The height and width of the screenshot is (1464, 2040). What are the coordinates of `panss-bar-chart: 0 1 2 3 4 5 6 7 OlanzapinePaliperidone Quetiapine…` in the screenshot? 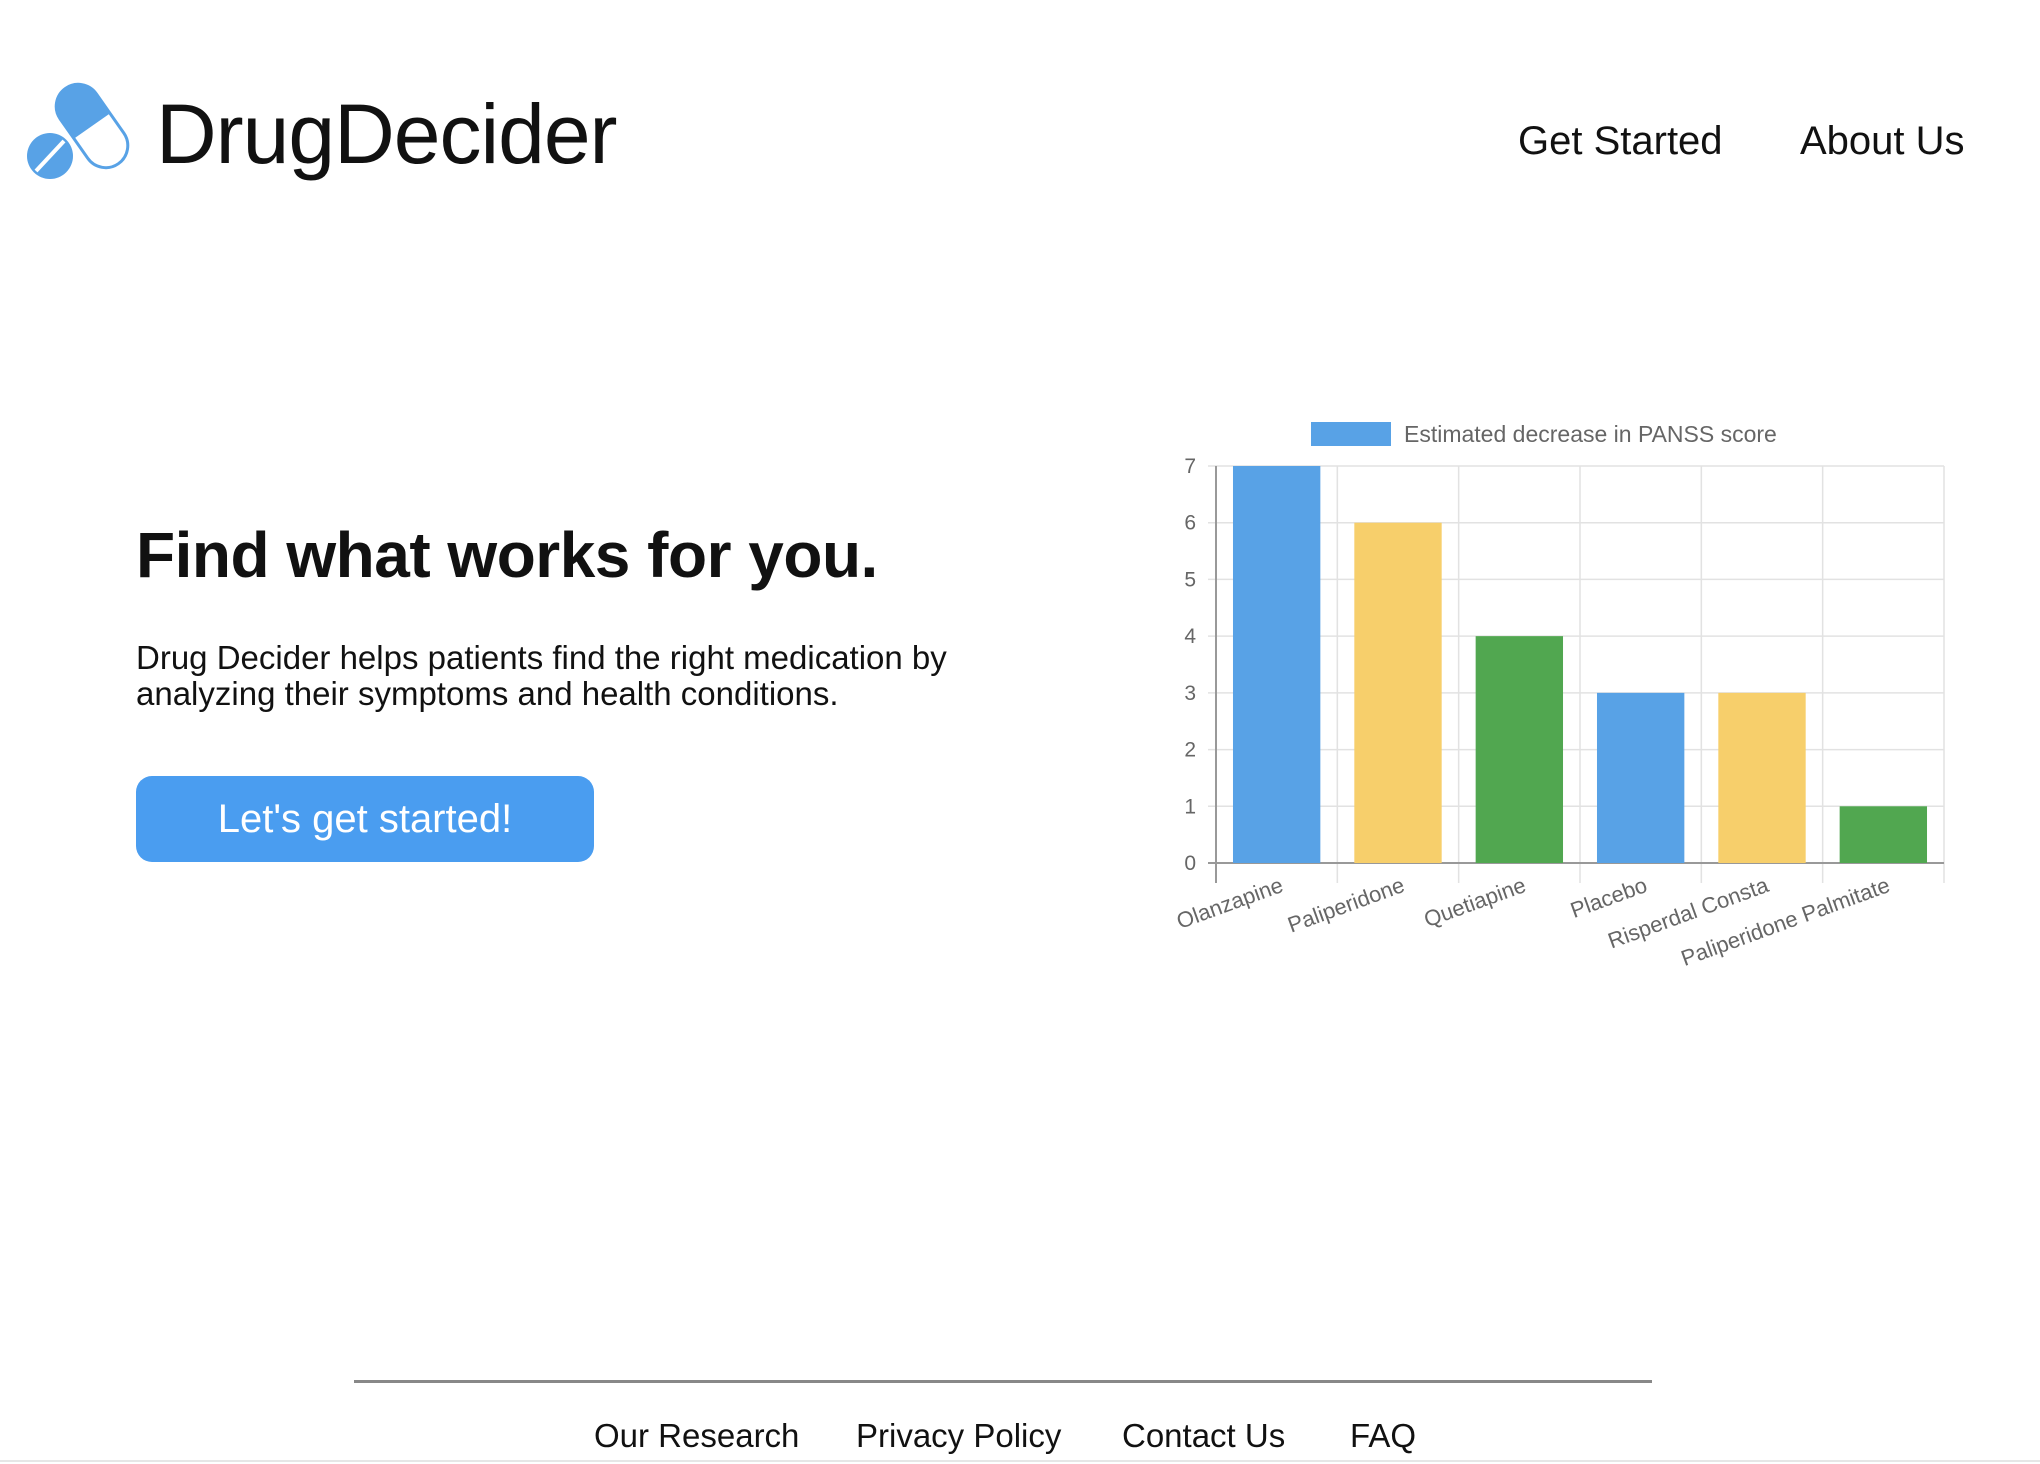 It's located at (1559, 696).